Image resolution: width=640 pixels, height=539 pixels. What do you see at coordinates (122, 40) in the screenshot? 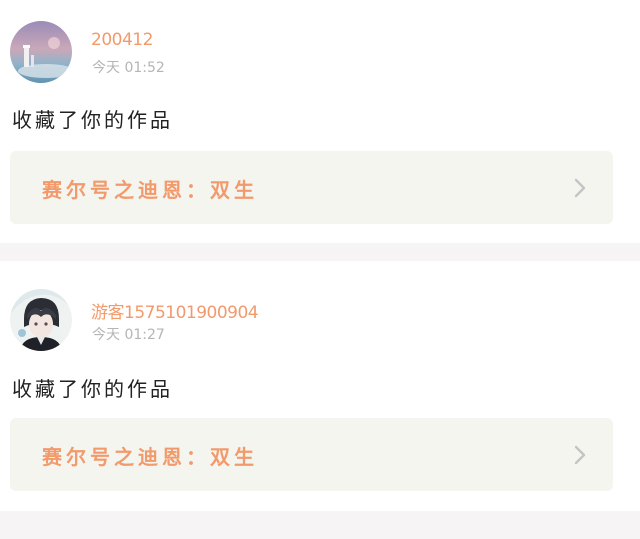
I see `username: 200412` at bounding box center [122, 40].